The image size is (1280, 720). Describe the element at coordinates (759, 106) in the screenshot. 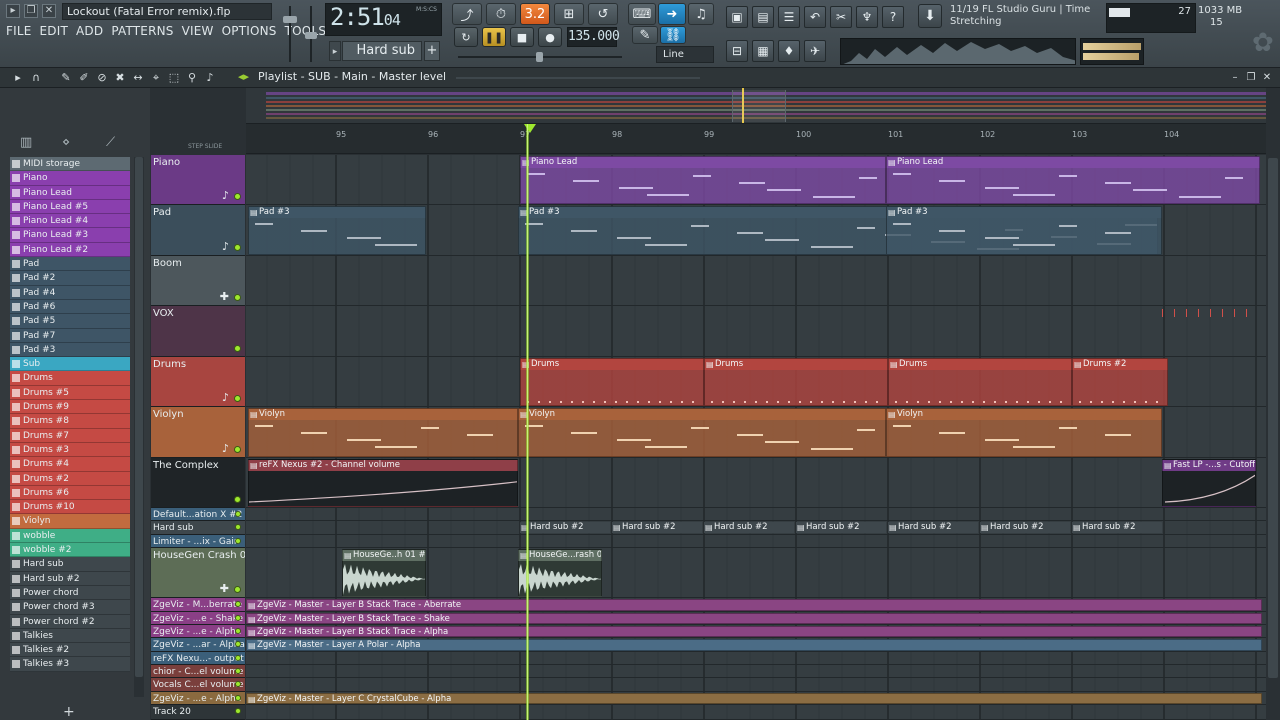

I see `overview-view-window` at that location.